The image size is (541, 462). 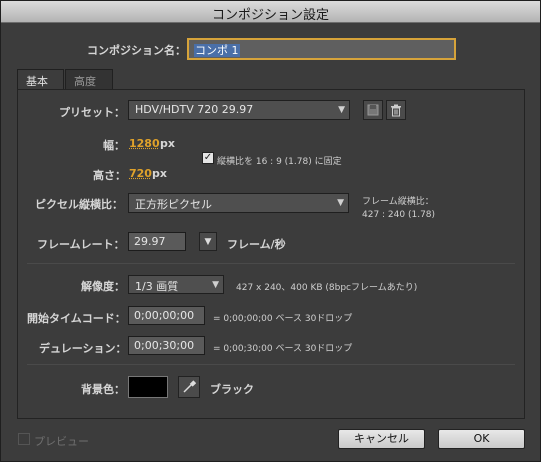 I want to click on save-icon, so click(x=373, y=110).